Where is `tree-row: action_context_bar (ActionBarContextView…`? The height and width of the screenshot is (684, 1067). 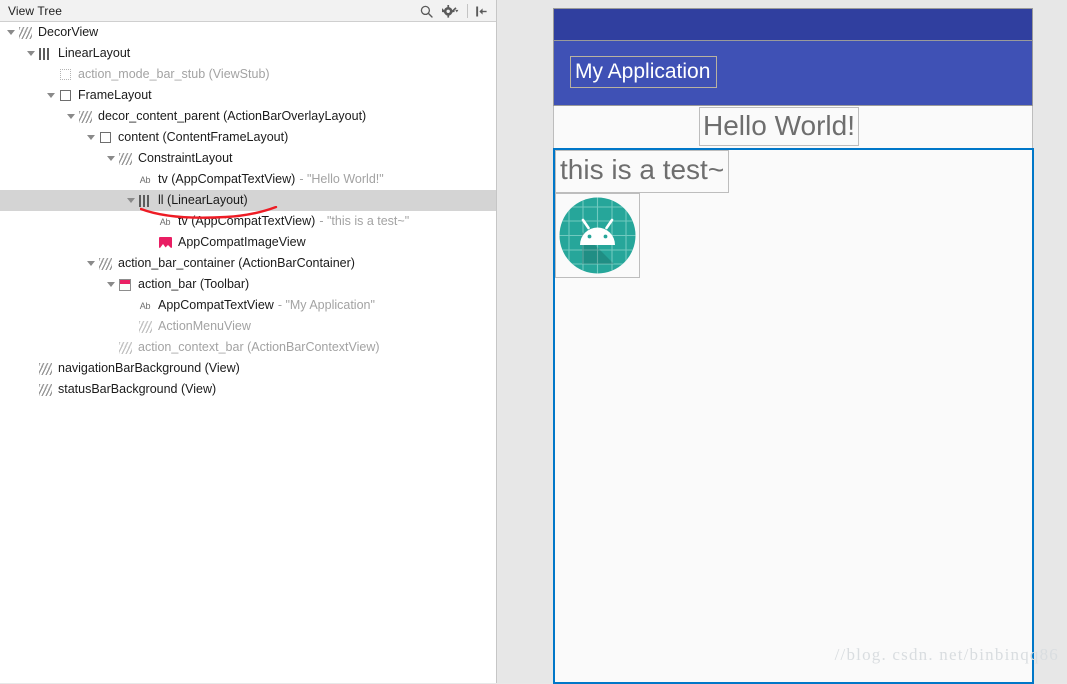 tree-row: action_context_bar (ActionBarContextView… is located at coordinates (248, 347).